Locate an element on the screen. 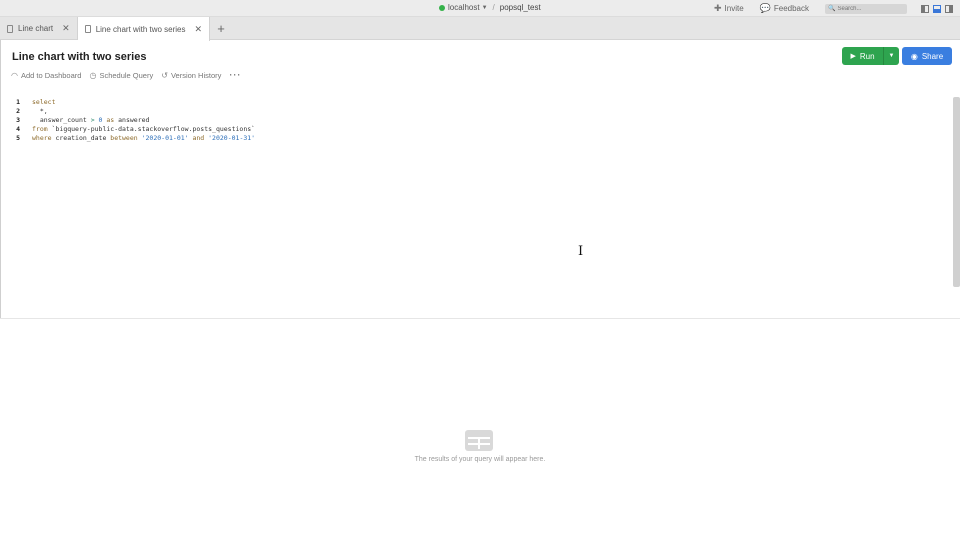  new-tab-button: + is located at coordinates (221, 28).